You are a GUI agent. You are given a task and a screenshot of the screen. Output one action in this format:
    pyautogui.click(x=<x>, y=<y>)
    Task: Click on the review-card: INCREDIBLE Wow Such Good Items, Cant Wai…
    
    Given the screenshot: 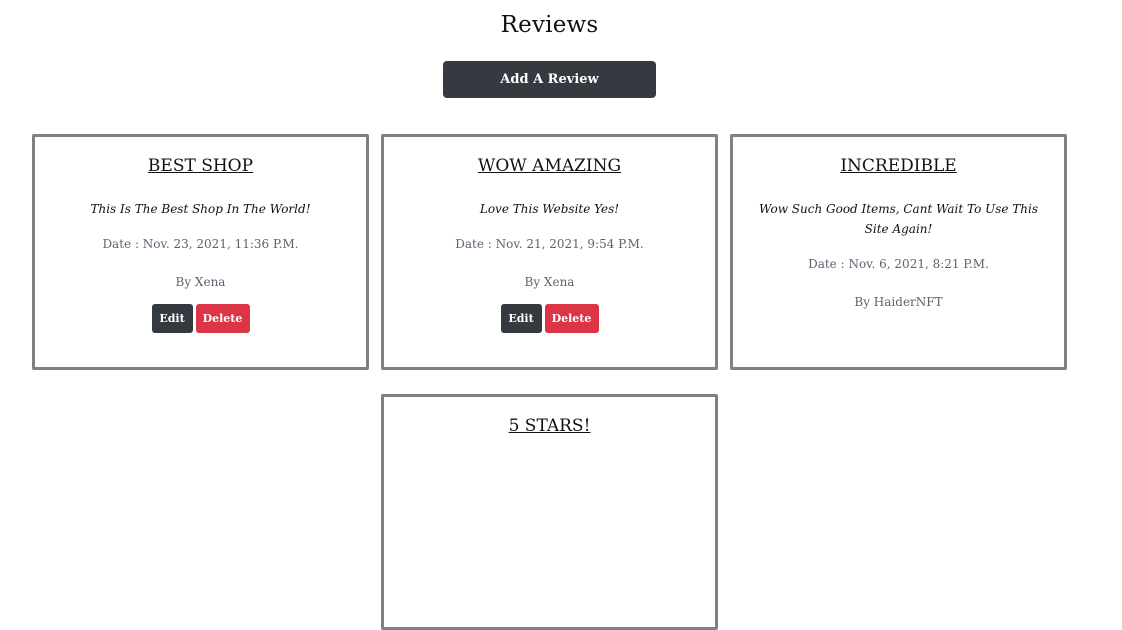 What is the action you would take?
    pyautogui.click(x=898, y=252)
    